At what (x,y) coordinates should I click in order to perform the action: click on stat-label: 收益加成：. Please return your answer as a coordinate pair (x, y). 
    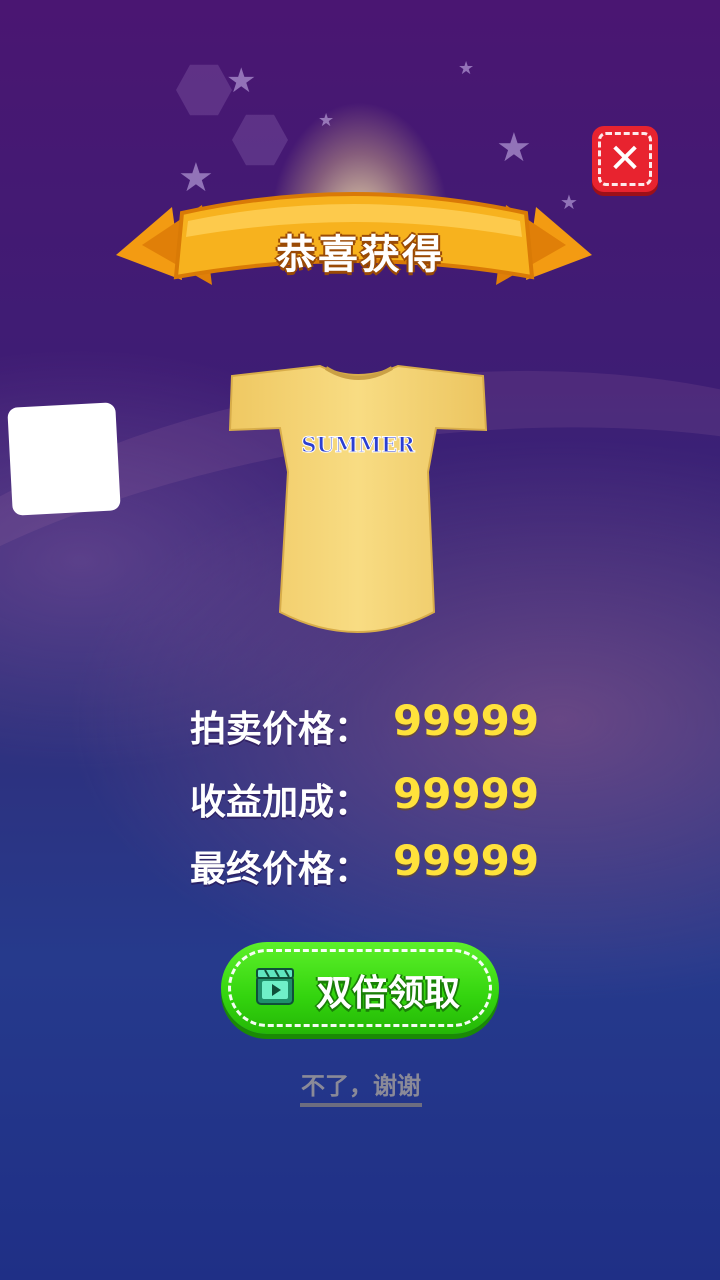
    Looking at the image, I should click on (280, 802).